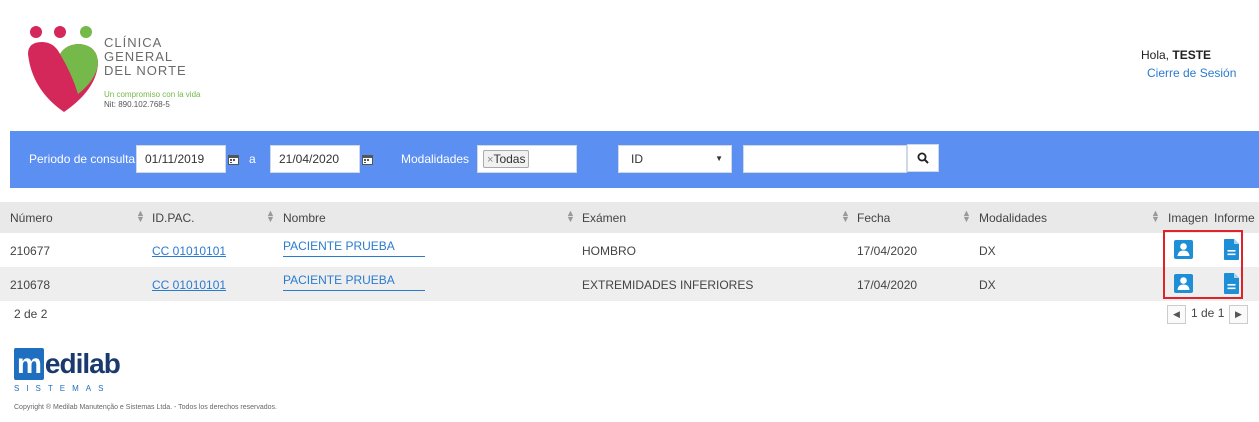  Describe the element at coordinates (1234, 218) in the screenshot. I see `col-informe: Informe` at that location.